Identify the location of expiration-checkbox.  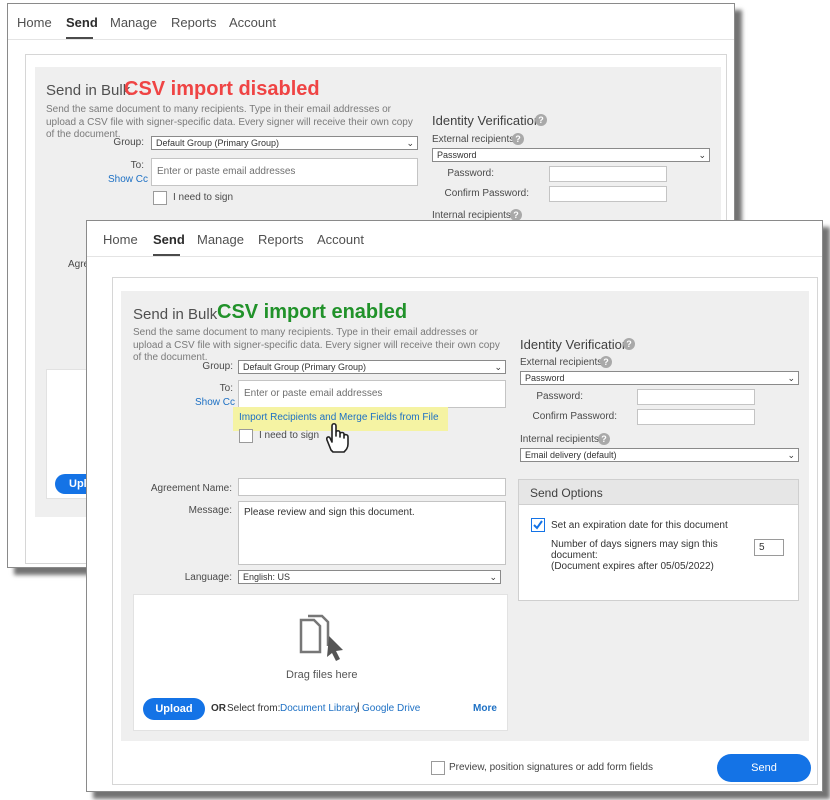
(538, 525).